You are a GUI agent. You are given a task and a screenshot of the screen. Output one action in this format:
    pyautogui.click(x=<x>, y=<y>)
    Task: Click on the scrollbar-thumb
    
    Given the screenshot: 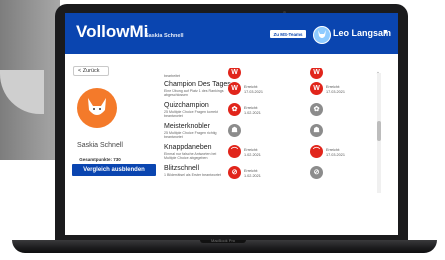 What is the action you would take?
    pyautogui.click(x=379, y=131)
    